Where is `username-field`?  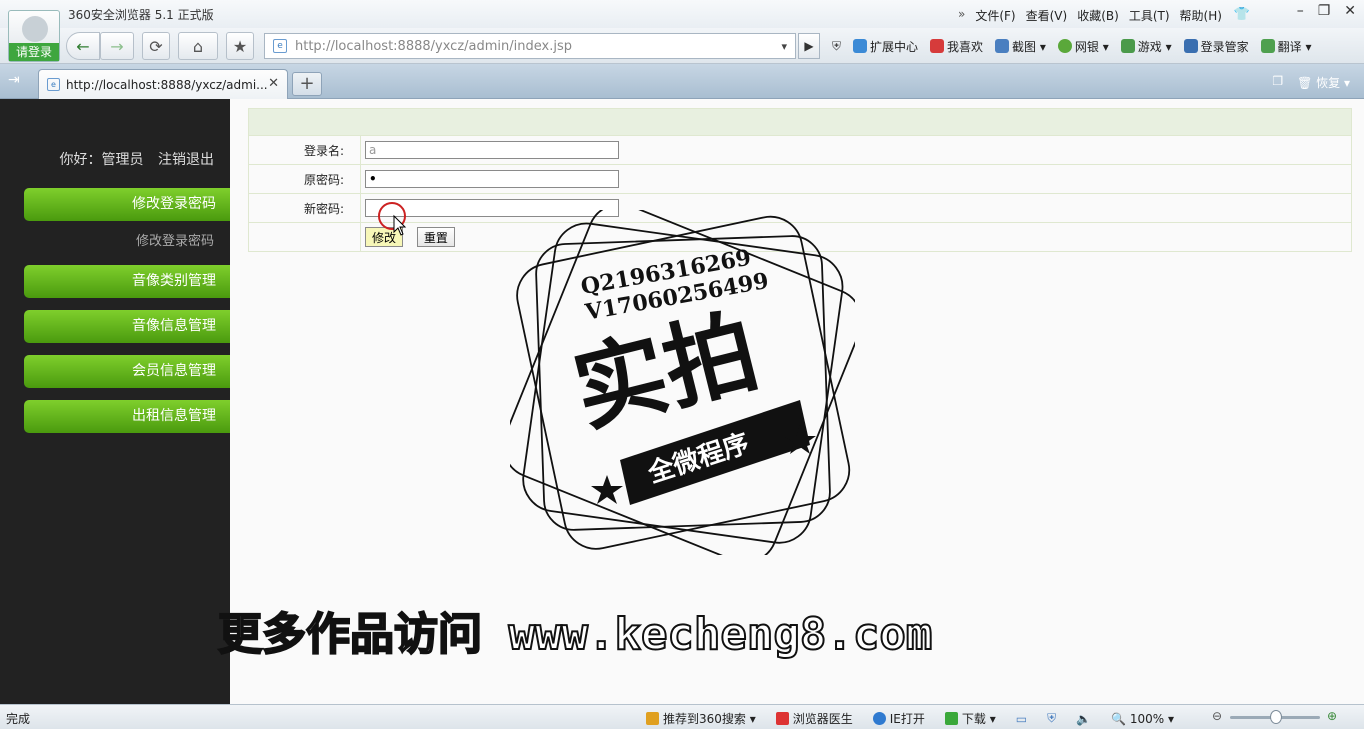
username-field is located at coordinates (492, 150).